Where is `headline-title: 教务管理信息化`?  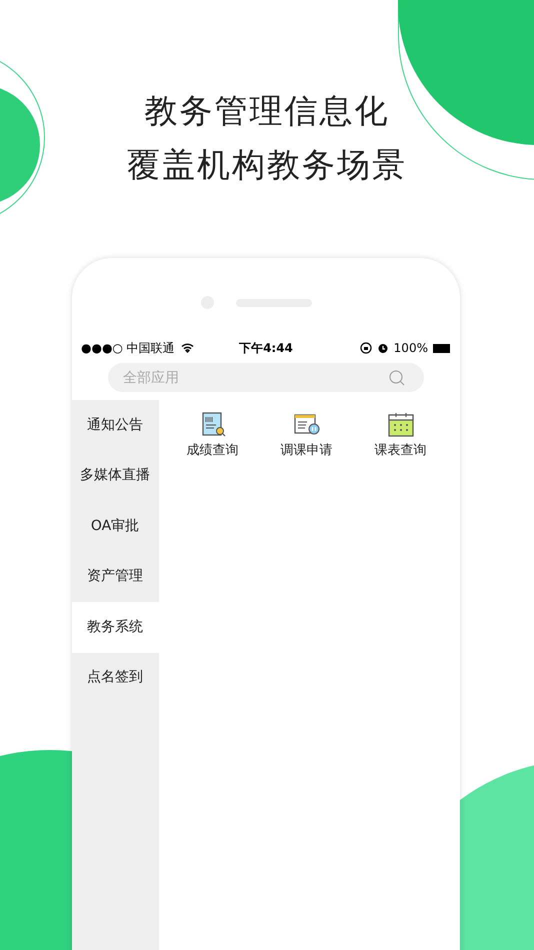
headline-title: 教务管理信息化 is located at coordinates (267, 111).